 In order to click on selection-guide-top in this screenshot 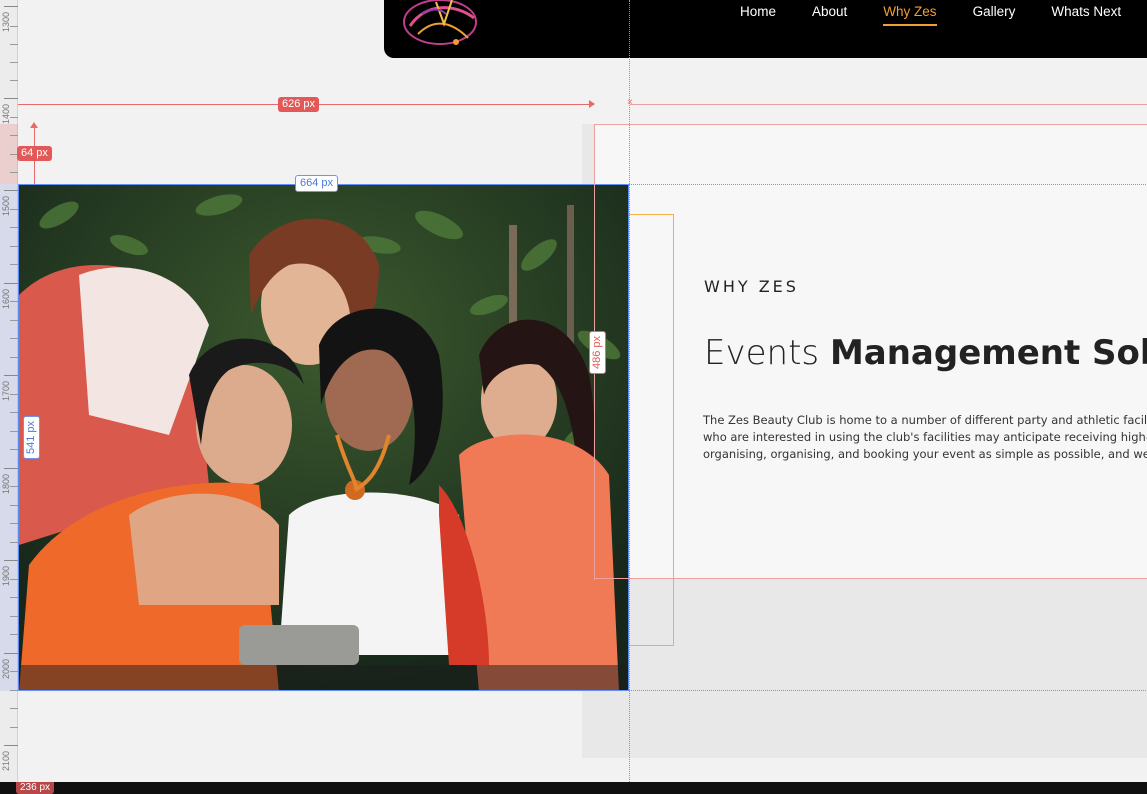, I will do `click(582, 184)`.